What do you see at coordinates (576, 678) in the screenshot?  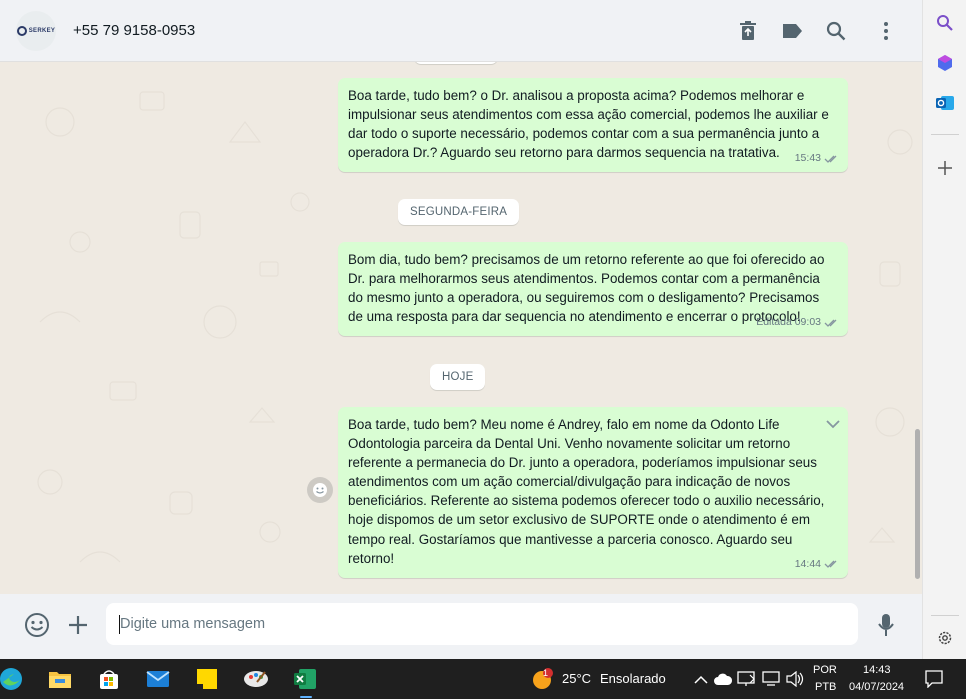 I see `weather-temp: 25°C` at bounding box center [576, 678].